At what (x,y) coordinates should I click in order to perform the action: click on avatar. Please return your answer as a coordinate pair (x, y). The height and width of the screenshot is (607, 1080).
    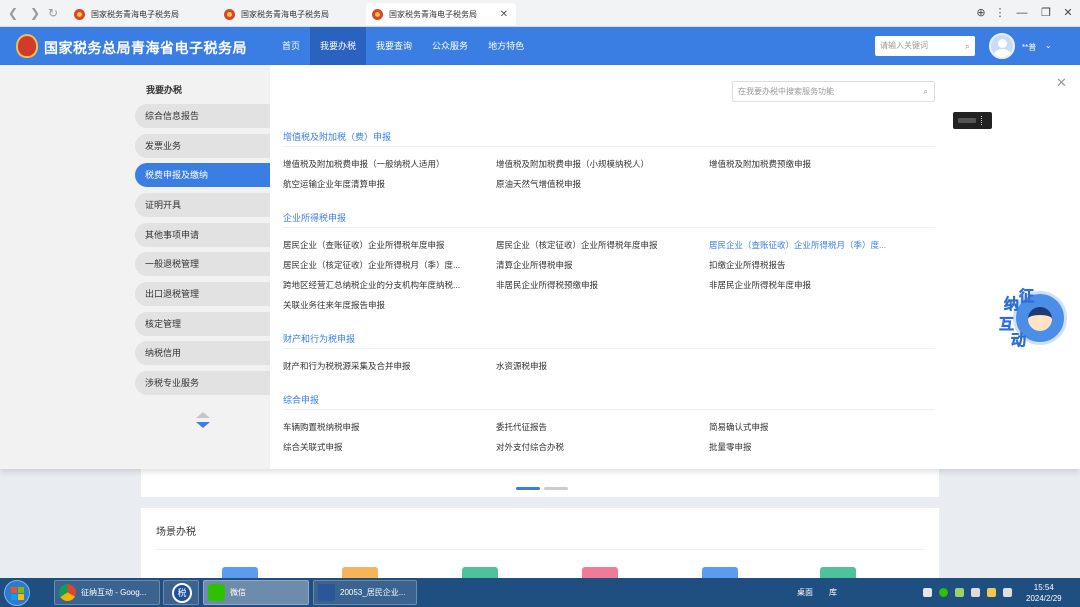
    Looking at the image, I should click on (1002, 46).